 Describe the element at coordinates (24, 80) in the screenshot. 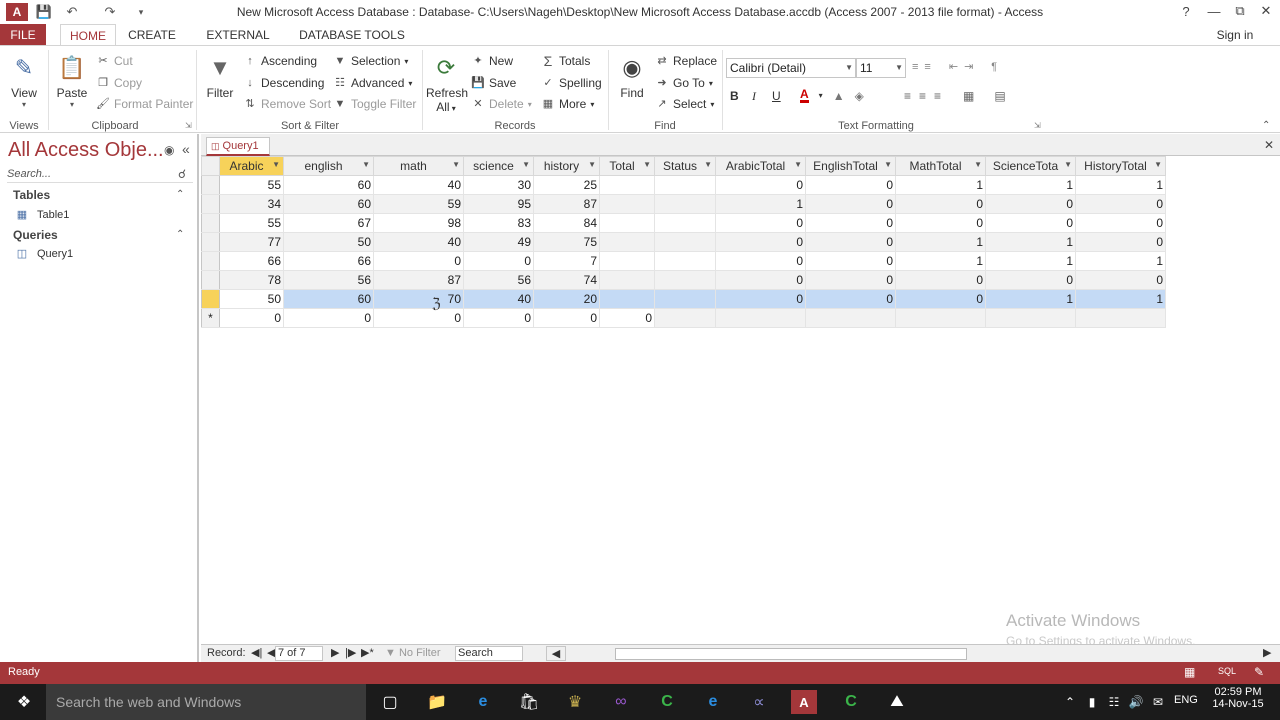

I see `view-button: ✎ View ▾` at that location.